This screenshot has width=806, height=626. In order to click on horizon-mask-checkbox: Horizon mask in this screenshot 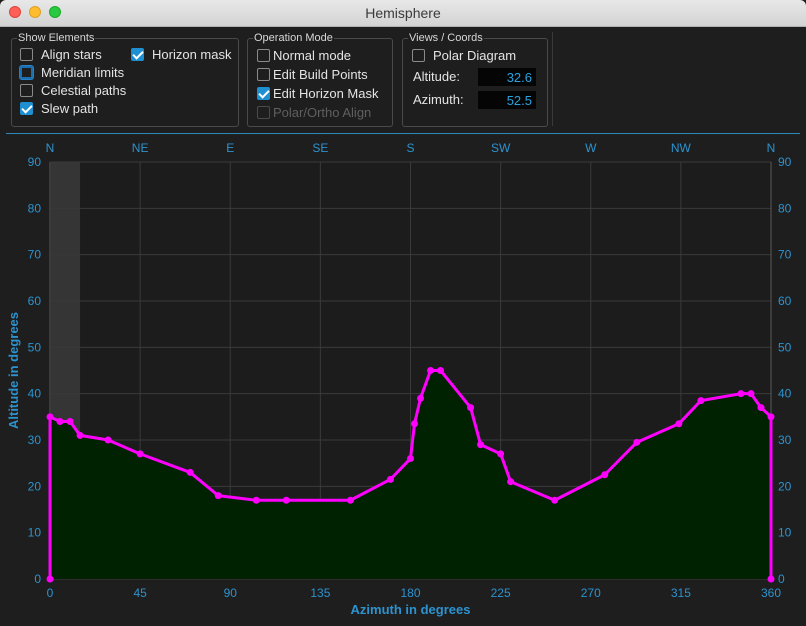, I will do `click(181, 54)`.